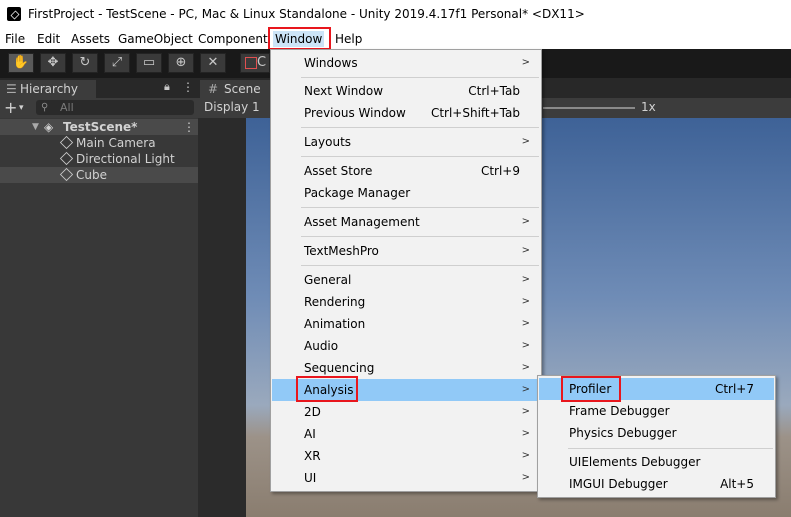 The image size is (791, 517). Describe the element at coordinates (125, 159) in the screenshot. I see `object-name: Directional Light` at that location.